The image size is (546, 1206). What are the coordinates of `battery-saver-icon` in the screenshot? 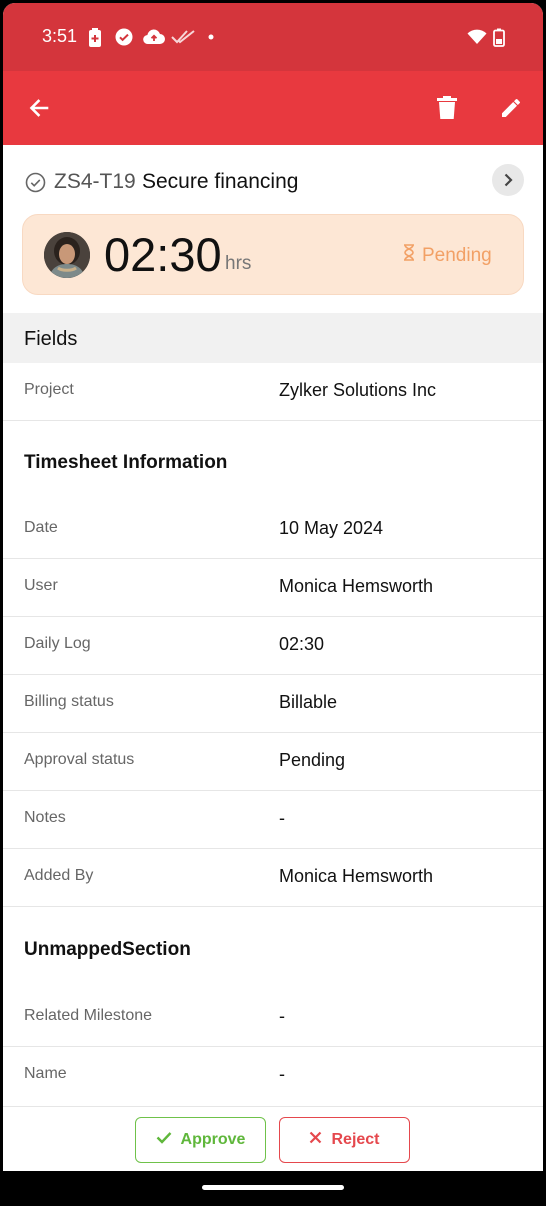 It's located at (95, 37).